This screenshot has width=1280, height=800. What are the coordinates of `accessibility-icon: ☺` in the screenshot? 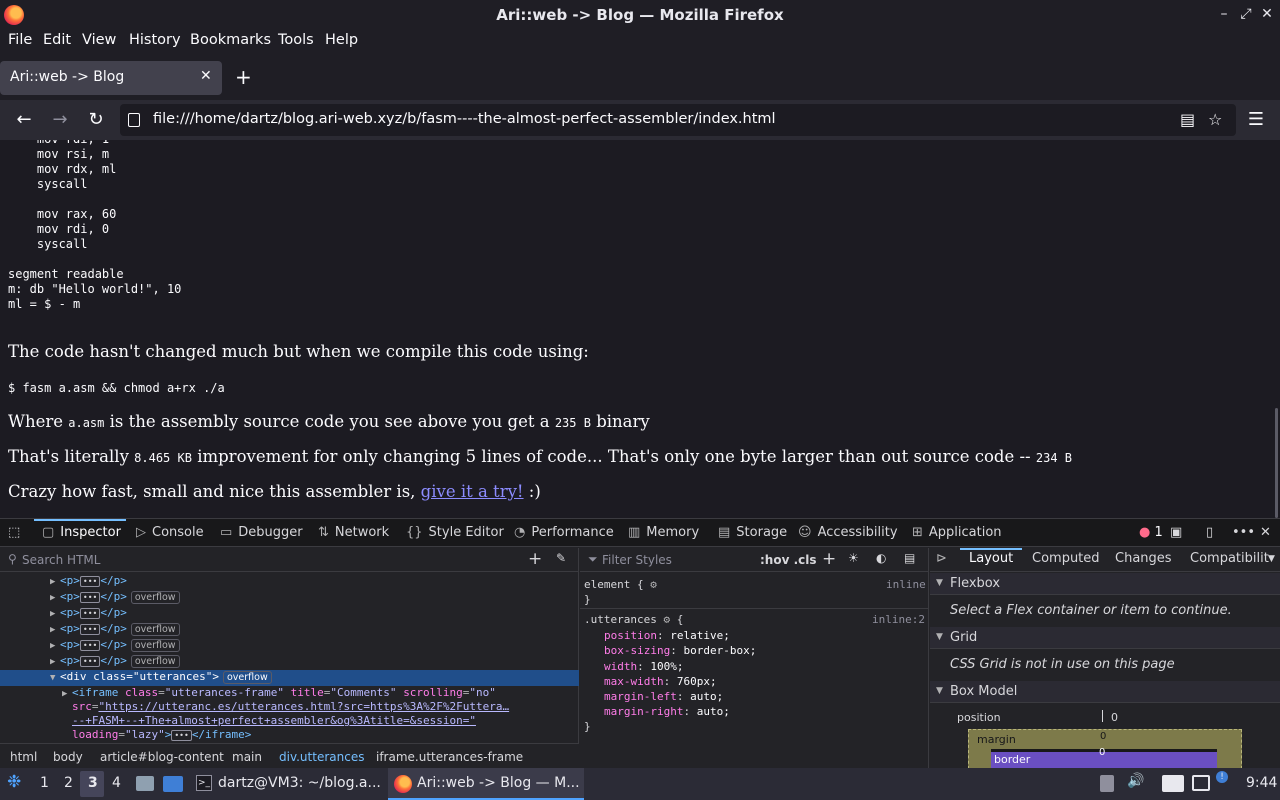 It's located at (805, 532).